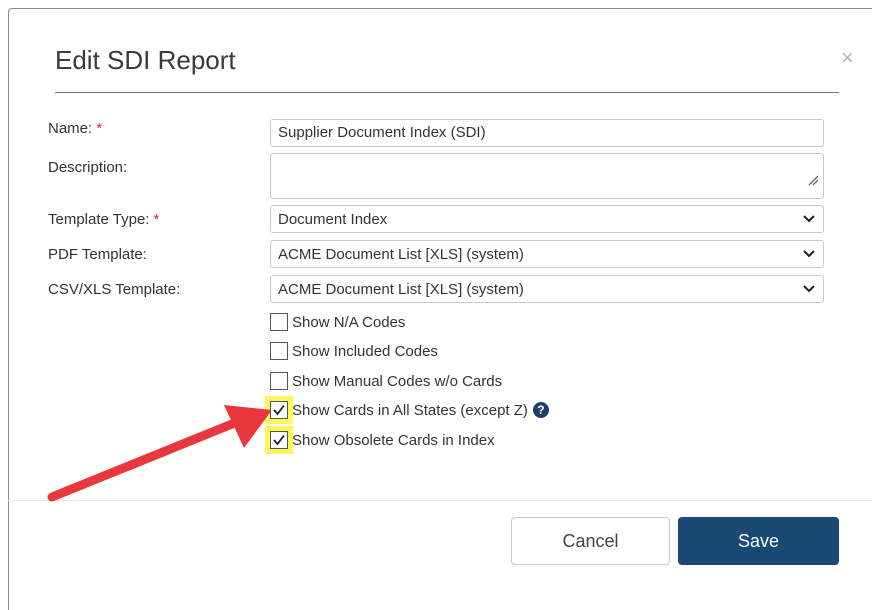 This screenshot has width=872, height=610. I want to click on footer-divider, so click(440, 500).